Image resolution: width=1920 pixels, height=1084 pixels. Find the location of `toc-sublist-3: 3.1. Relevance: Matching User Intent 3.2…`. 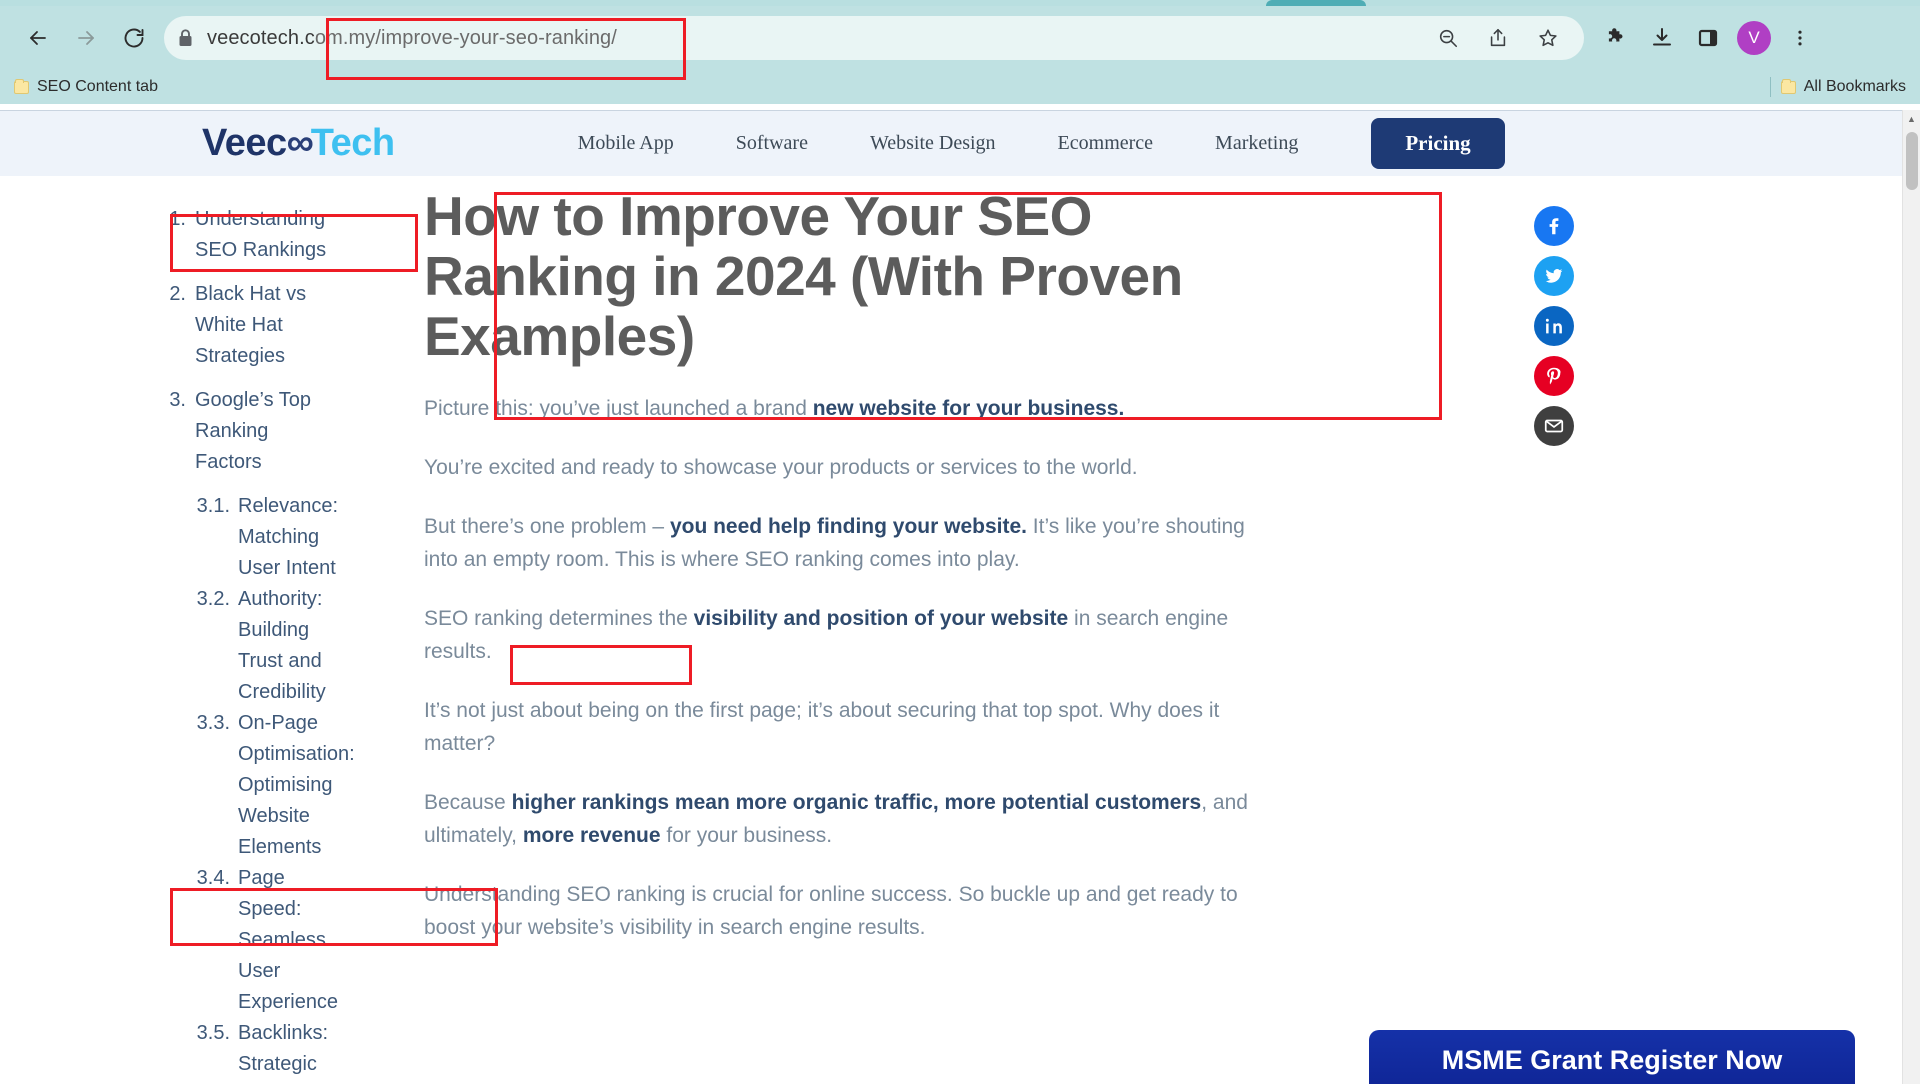

toc-sublist-3: 3.1. Relevance: Matching User Intent 3.2… is located at coordinates (261, 787).